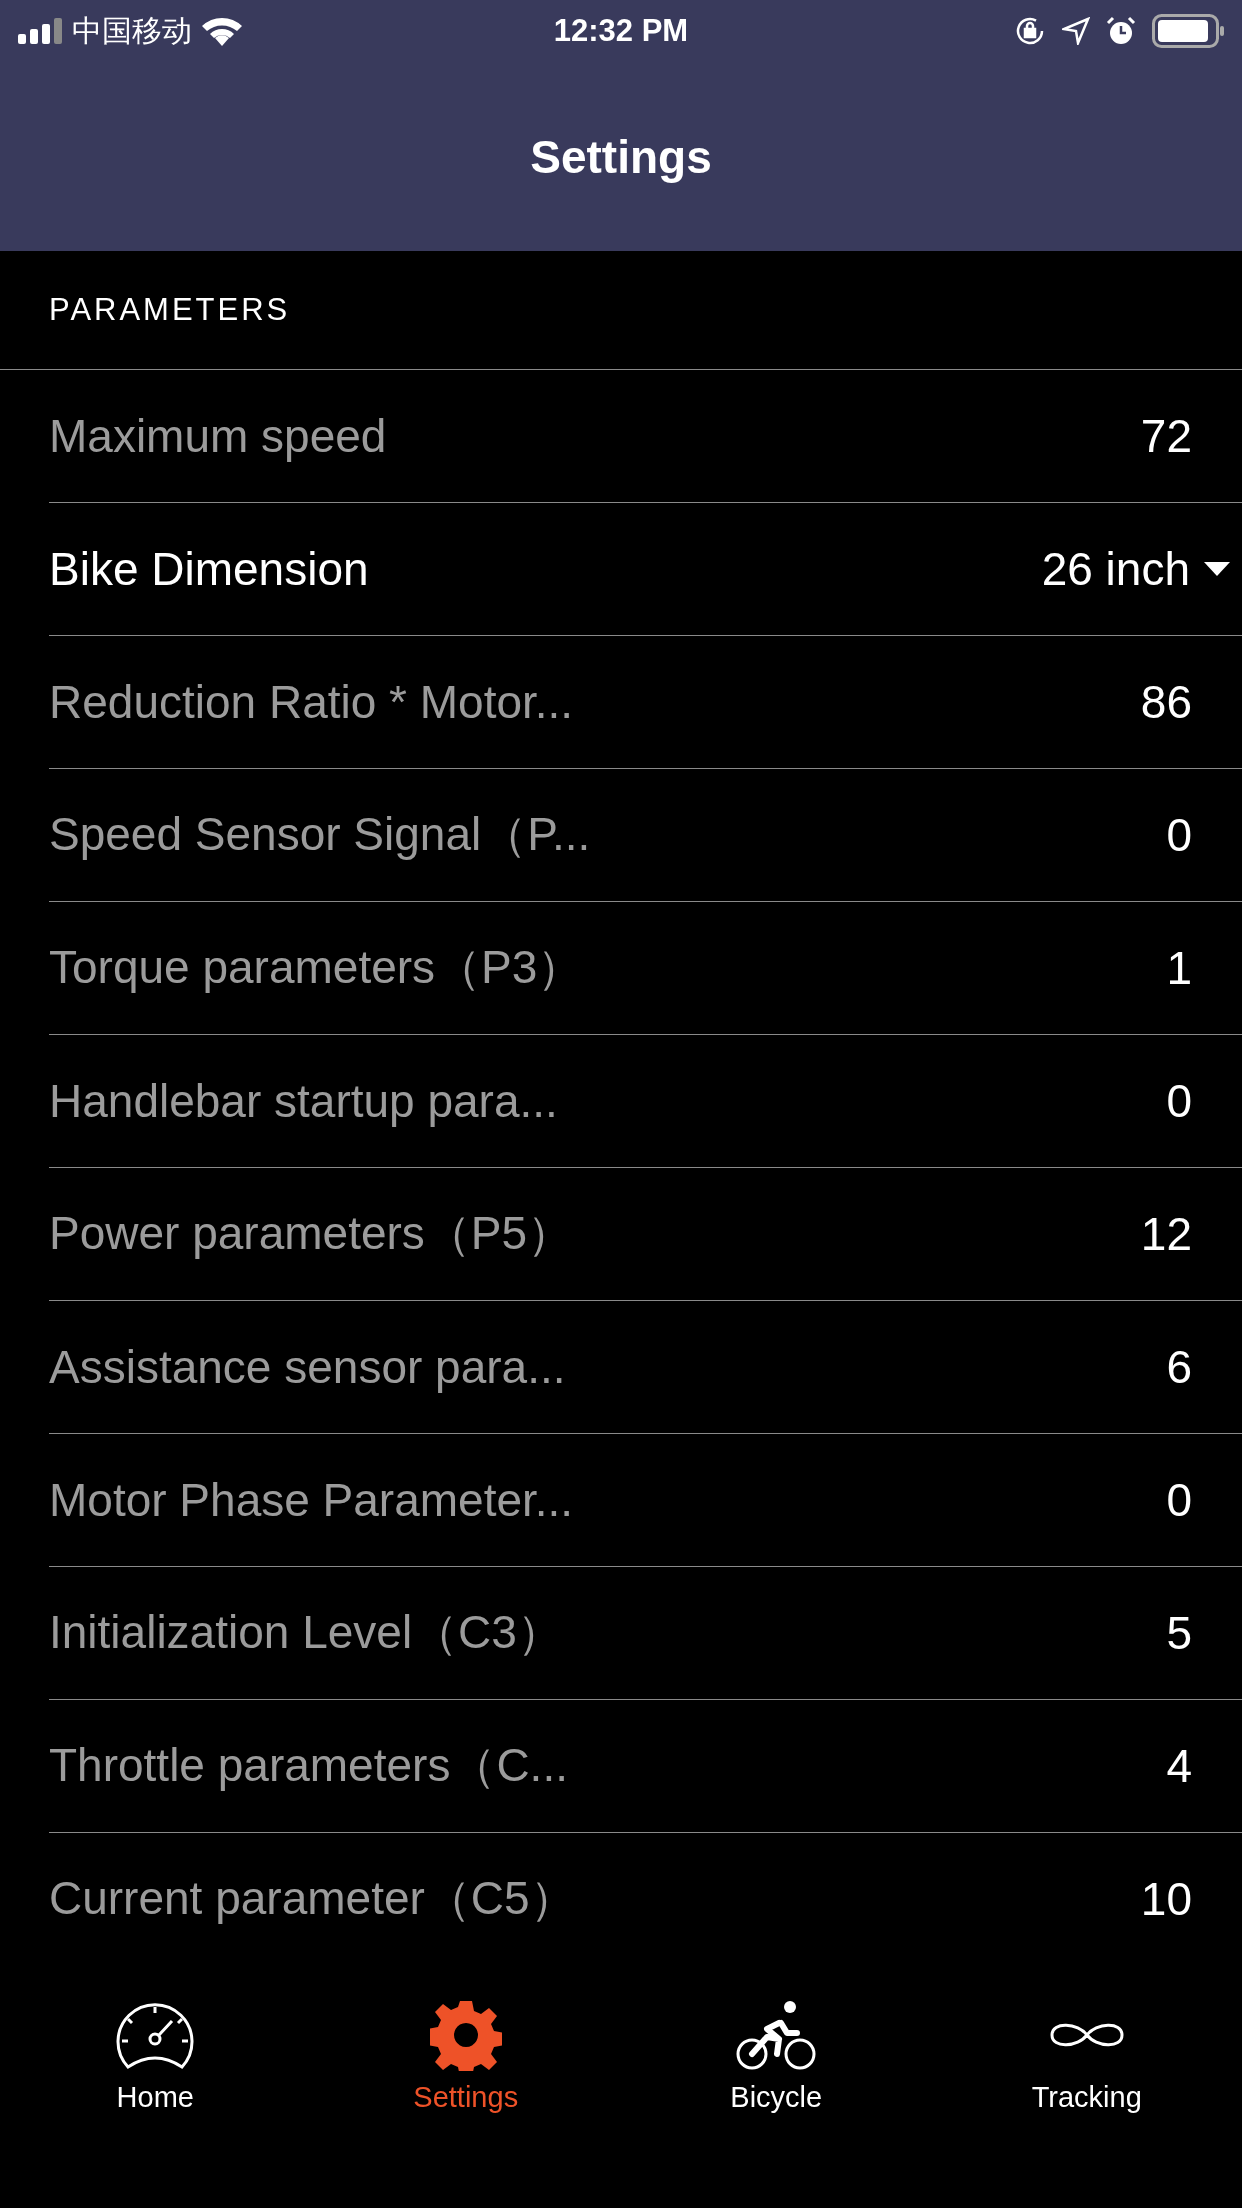 The width and height of the screenshot is (1242, 2208). I want to click on setting-value: 6, so click(1179, 1367).